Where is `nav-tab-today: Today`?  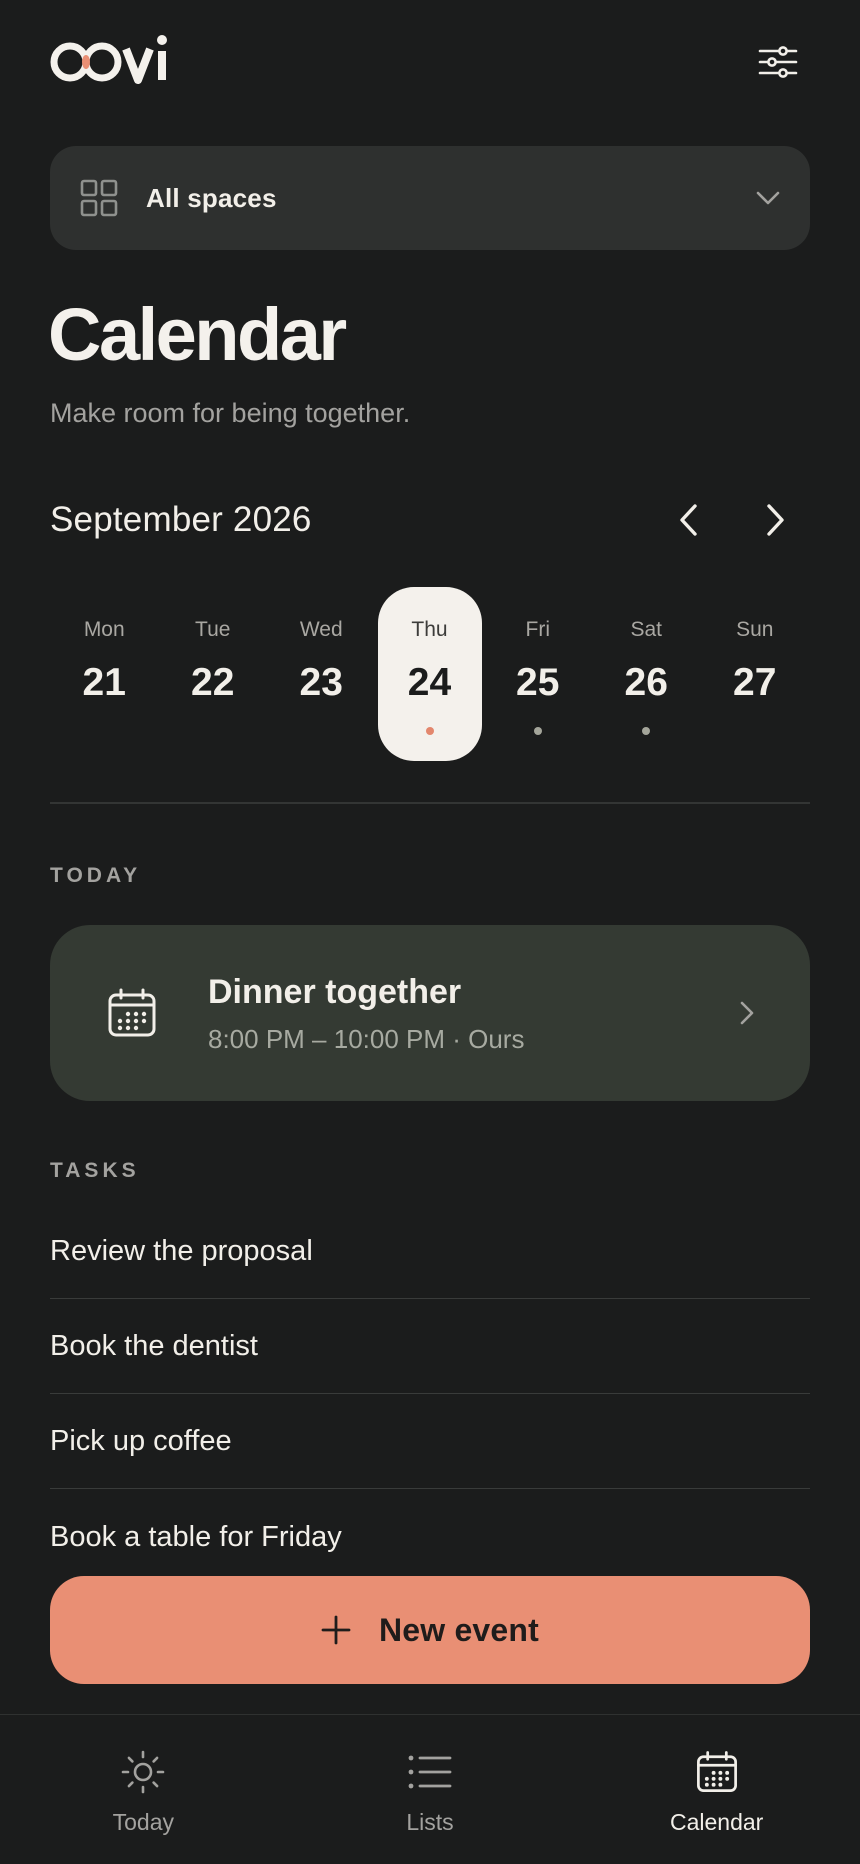
nav-tab-today: Today is located at coordinates (143, 1789).